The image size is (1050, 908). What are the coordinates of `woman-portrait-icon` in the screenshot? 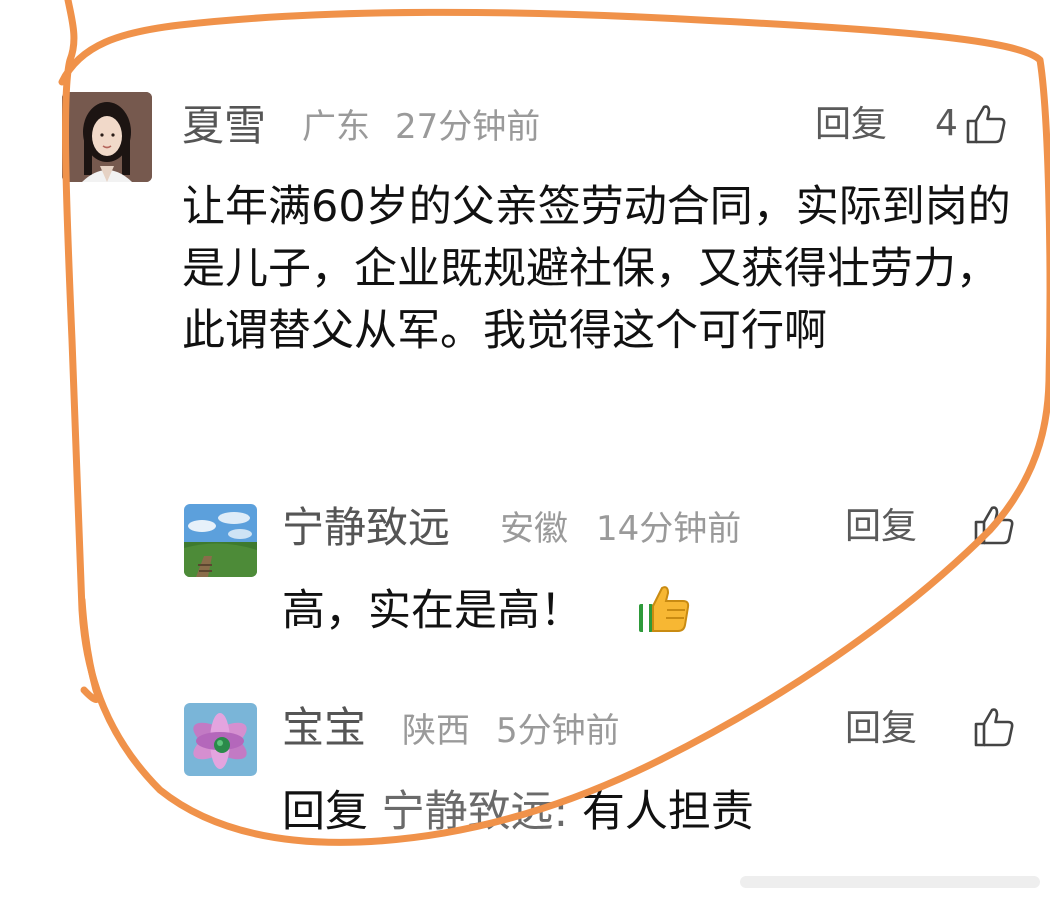 It's located at (107, 137).